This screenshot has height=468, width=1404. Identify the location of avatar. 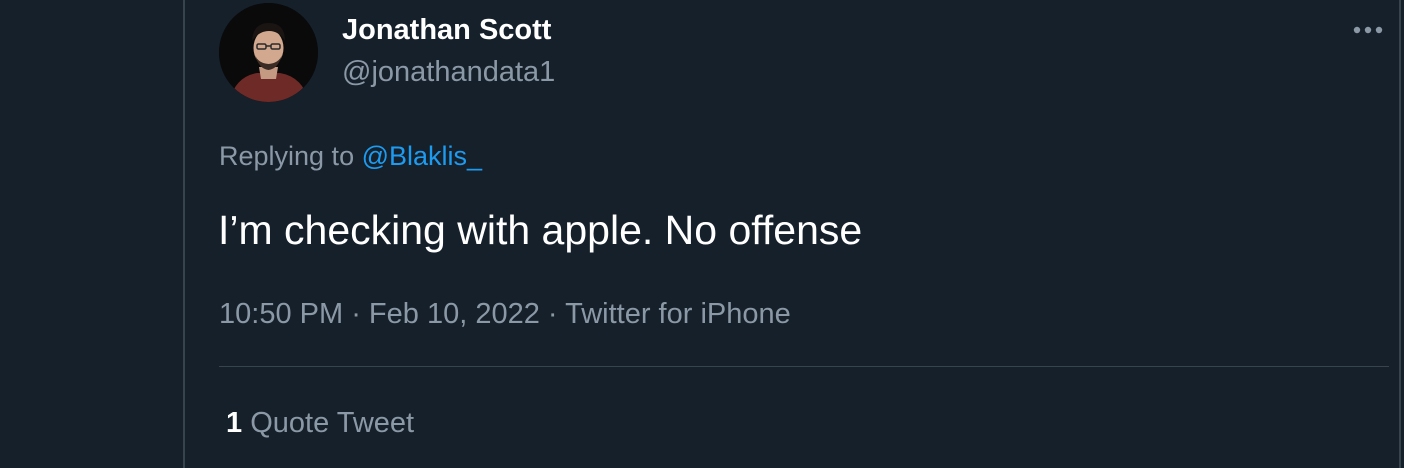
(268, 52).